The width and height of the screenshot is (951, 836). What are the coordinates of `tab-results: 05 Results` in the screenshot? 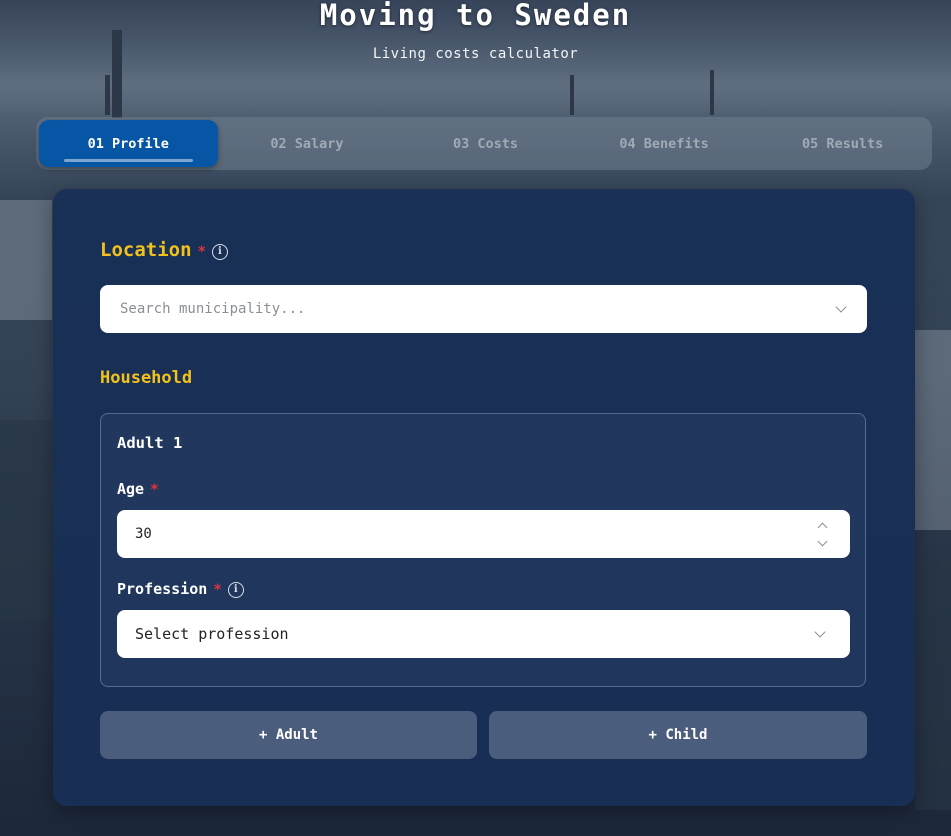 It's located at (842, 143).